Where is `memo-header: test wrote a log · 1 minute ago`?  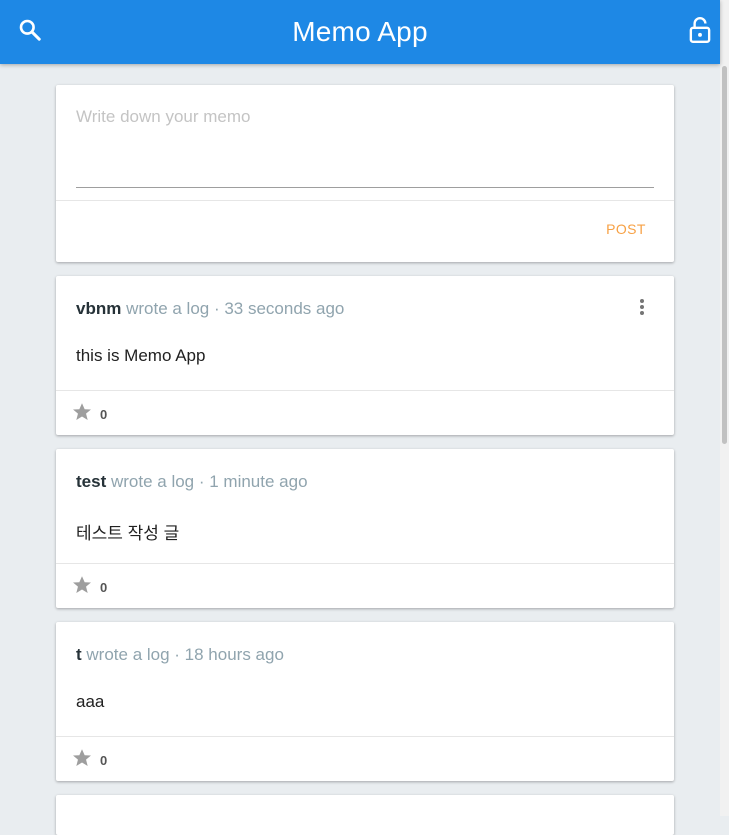
memo-header: test wrote a log · 1 minute ago is located at coordinates (192, 482).